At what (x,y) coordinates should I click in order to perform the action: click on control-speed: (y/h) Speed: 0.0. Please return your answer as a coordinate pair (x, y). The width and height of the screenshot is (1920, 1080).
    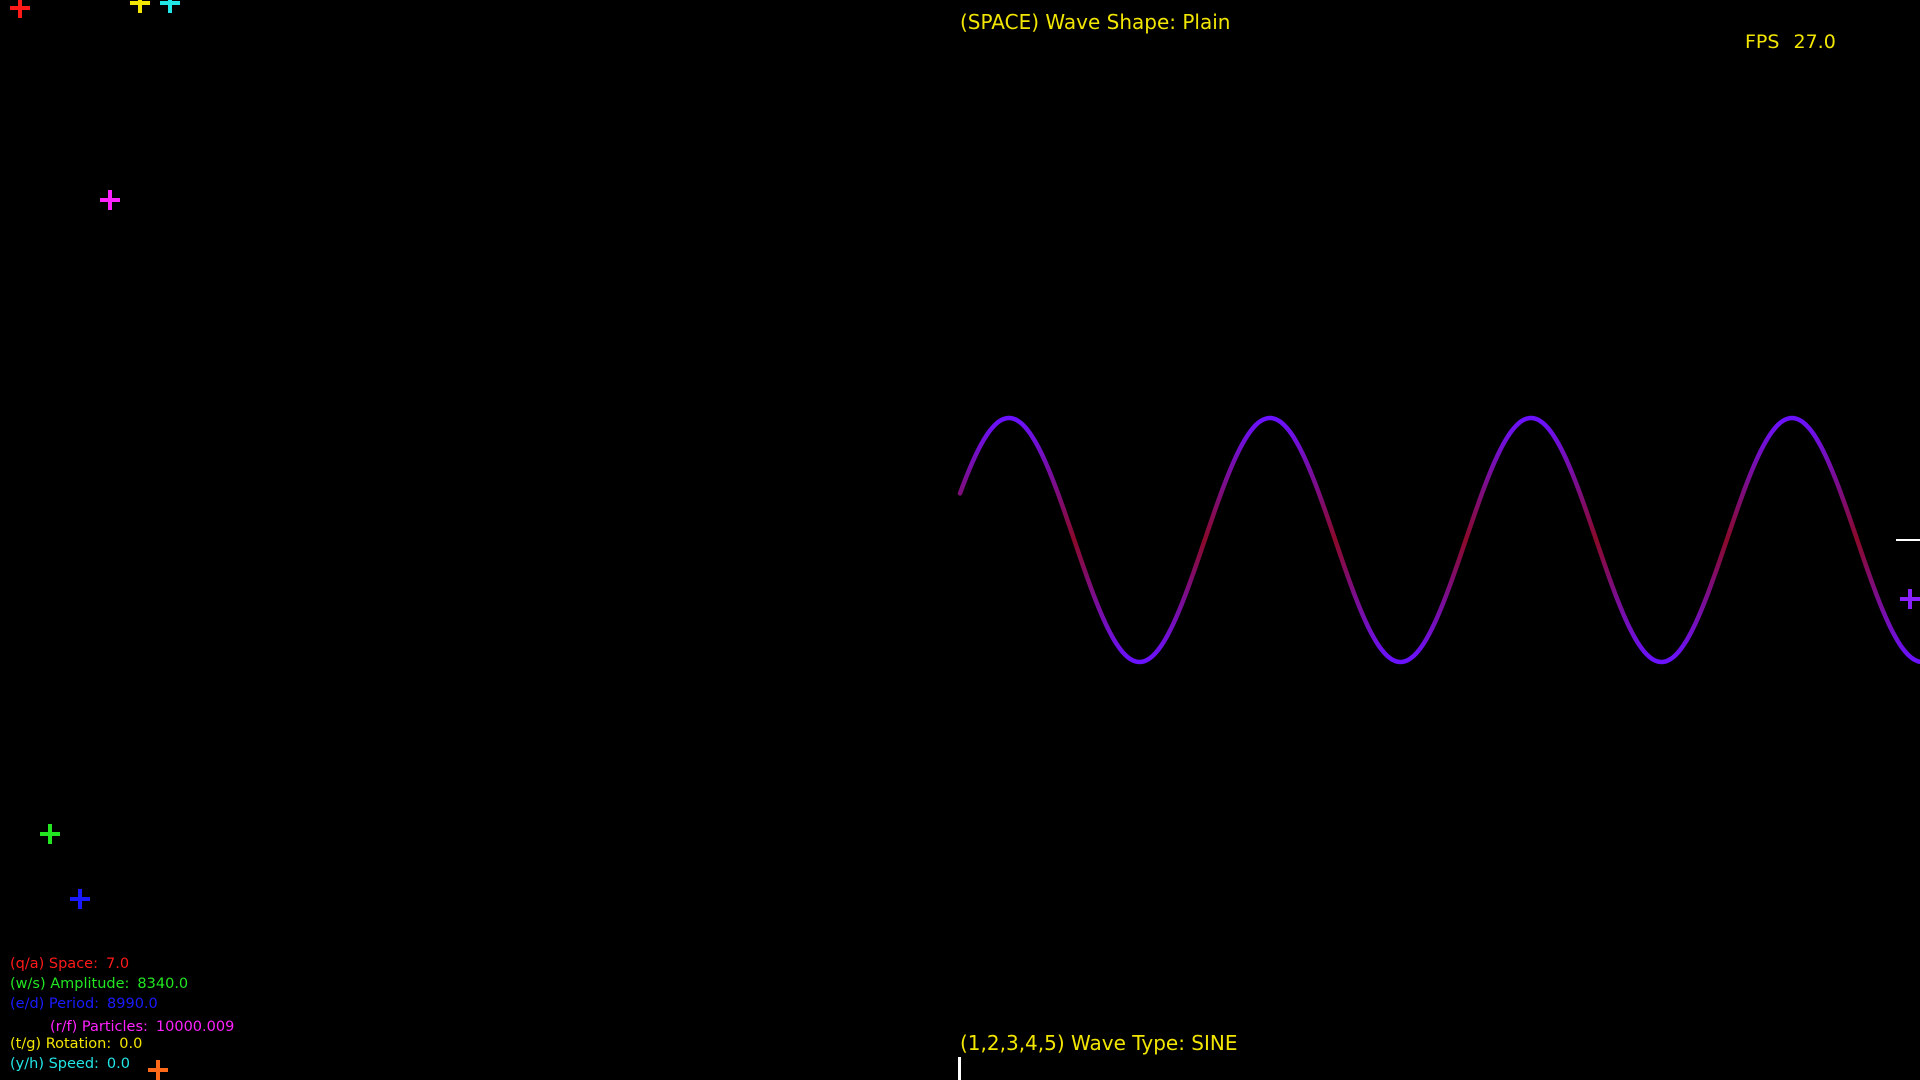
    Looking at the image, I should click on (70, 1064).